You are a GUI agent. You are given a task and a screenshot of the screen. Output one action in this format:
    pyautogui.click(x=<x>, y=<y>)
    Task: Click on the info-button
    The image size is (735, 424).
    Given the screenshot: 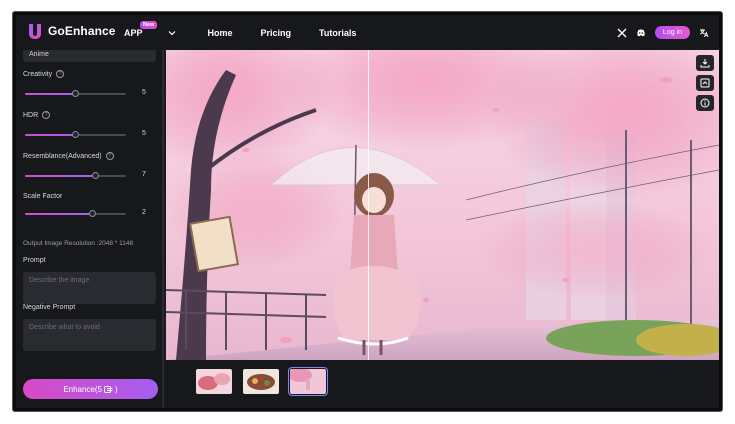 What is the action you would take?
    pyautogui.click(x=705, y=103)
    